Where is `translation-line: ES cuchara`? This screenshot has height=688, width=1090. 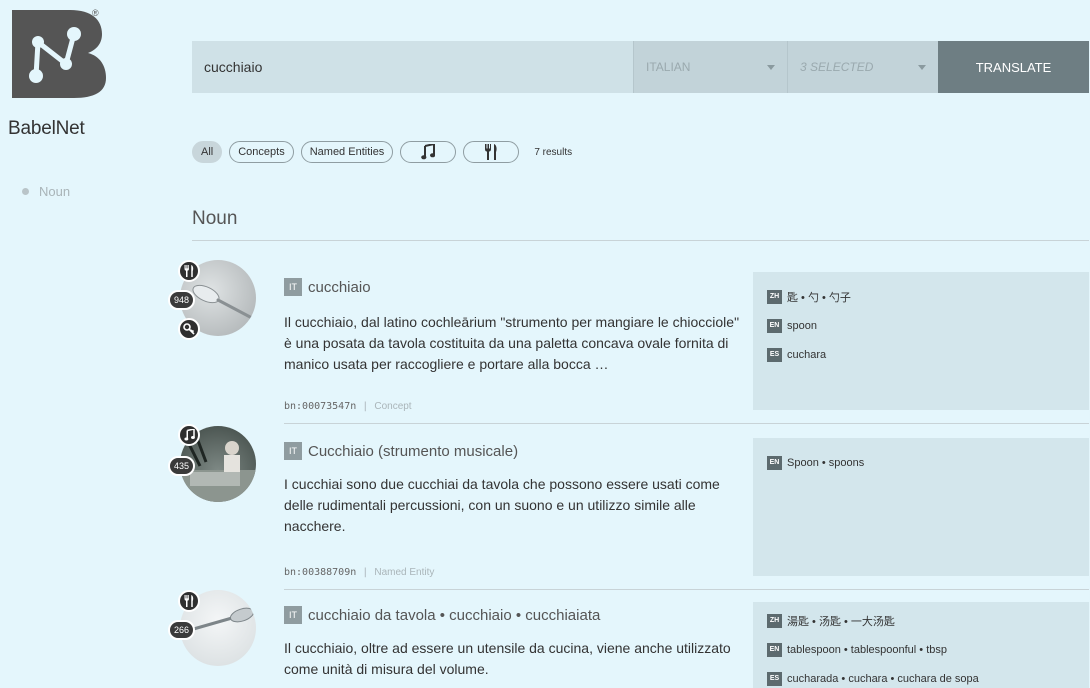
translation-line: ES cuchara is located at coordinates (921, 354).